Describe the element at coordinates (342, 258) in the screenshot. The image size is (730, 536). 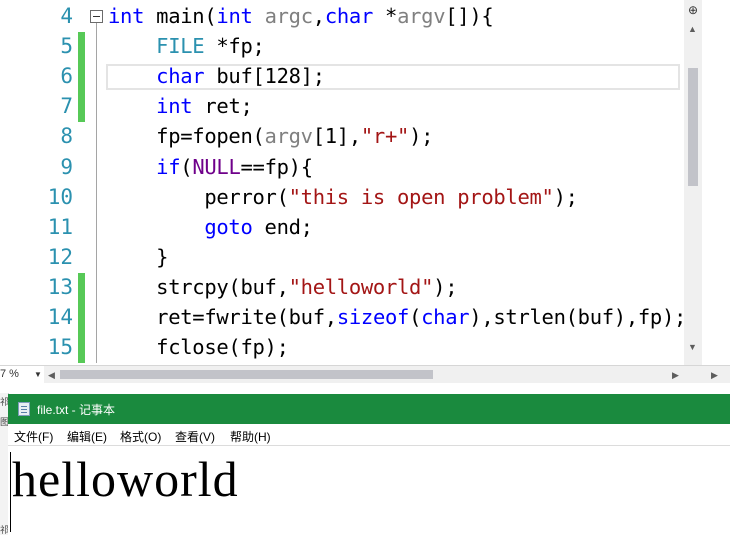
I see `code-line: 12 }` at that location.